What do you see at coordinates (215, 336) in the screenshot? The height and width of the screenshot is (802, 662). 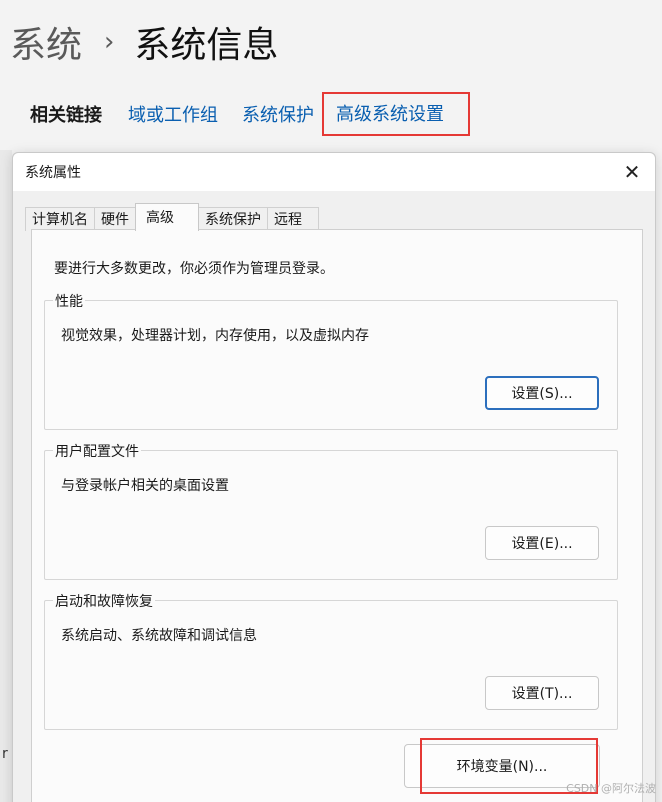 I see `performance-description: 视觉效果，处理器计划，内存使用，以及虚拟内存` at bounding box center [215, 336].